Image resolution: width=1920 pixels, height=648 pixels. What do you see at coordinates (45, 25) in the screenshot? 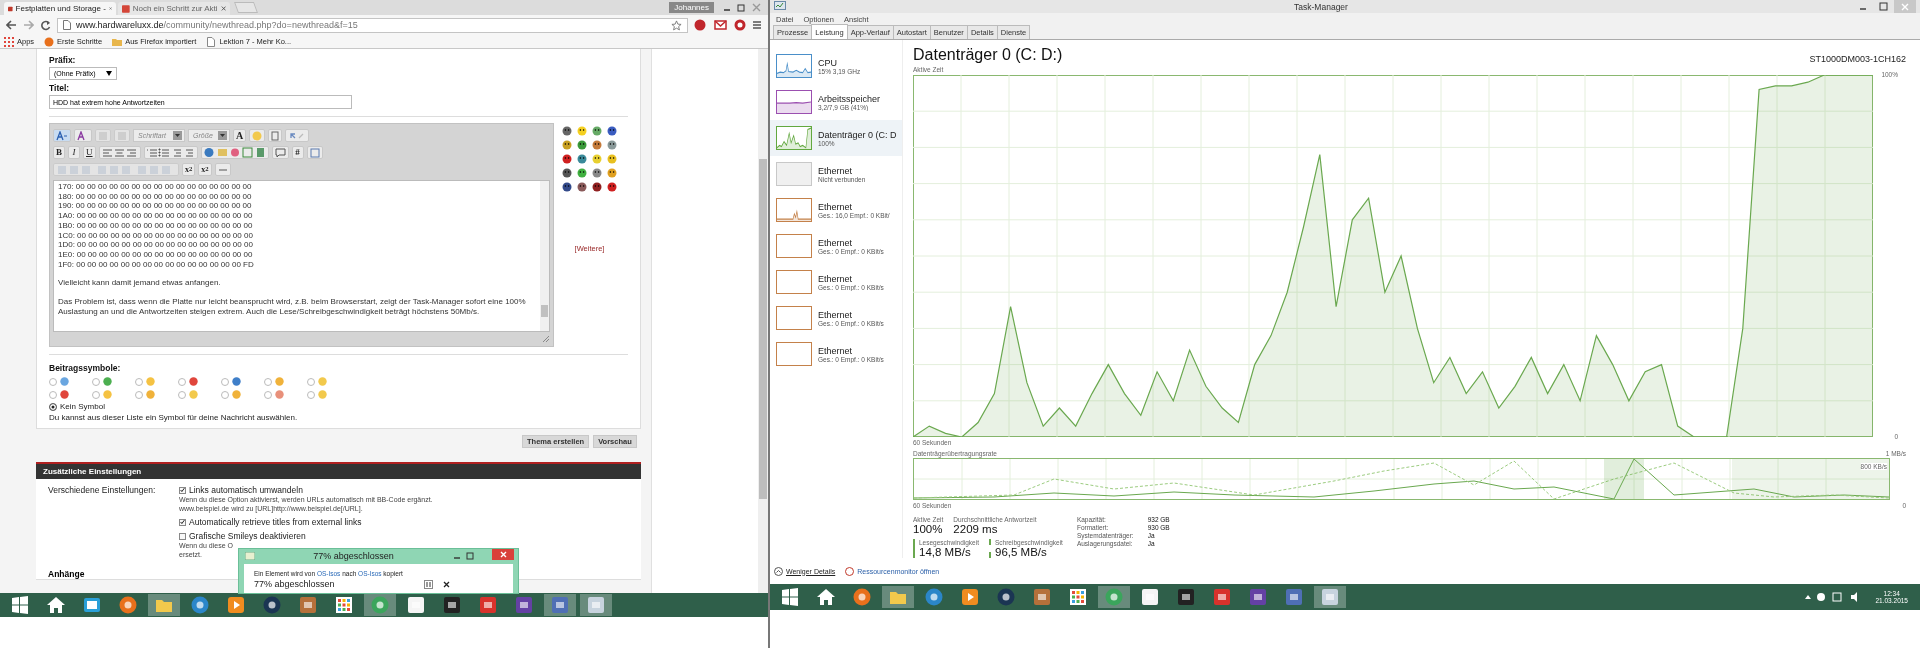
I see `reload-icon` at bounding box center [45, 25].